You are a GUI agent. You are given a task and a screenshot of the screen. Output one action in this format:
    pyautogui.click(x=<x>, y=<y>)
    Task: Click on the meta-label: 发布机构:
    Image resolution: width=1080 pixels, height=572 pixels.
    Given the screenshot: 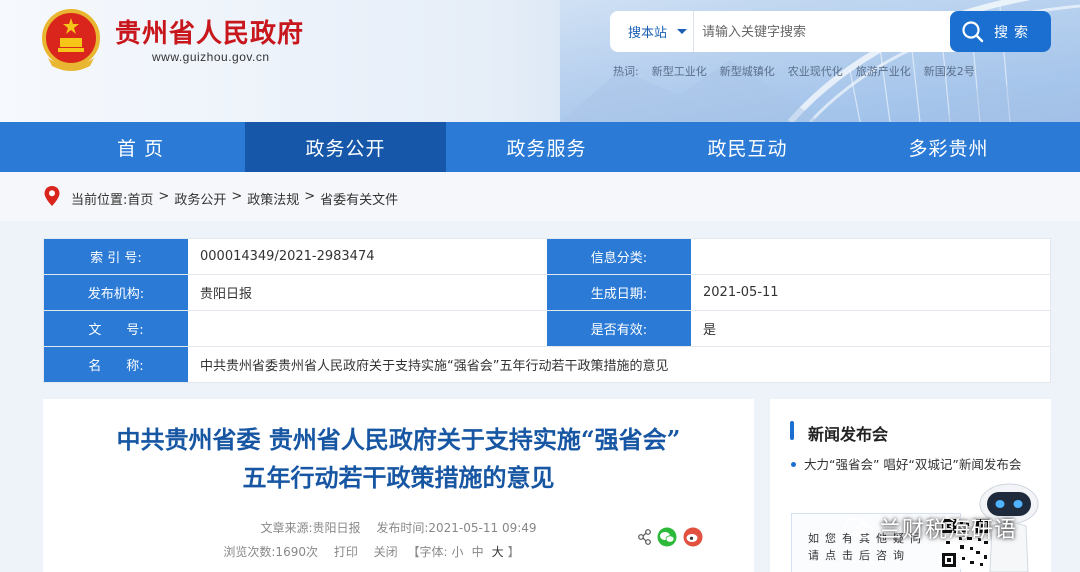 What is the action you would take?
    pyautogui.click(x=116, y=292)
    